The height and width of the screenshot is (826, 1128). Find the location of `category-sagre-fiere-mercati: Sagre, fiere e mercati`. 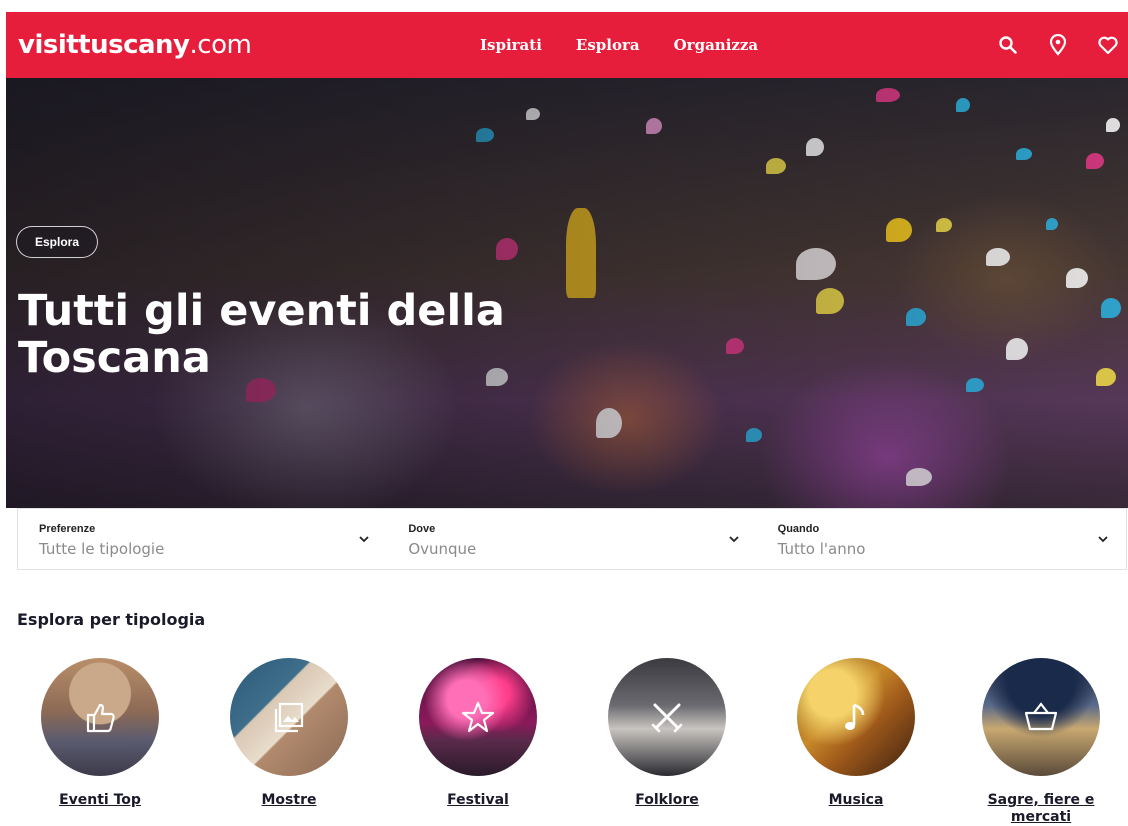

category-sagre-fiere-mercati: Sagre, fiere e mercati is located at coordinates (1041, 742).